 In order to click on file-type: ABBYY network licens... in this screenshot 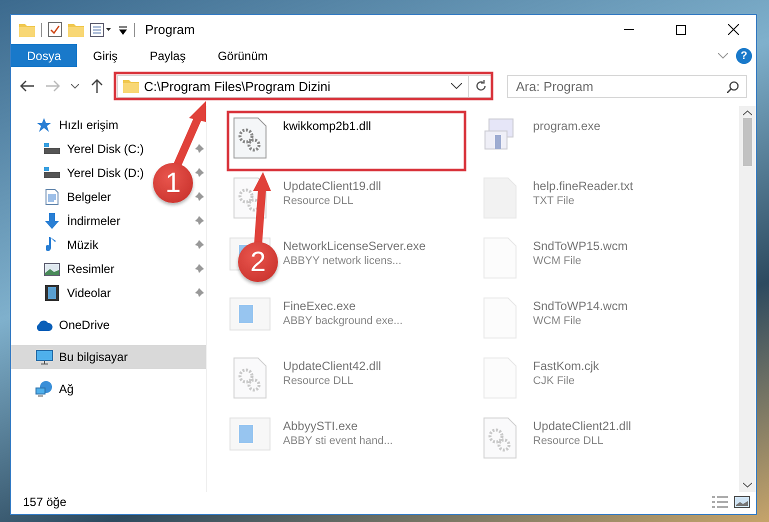, I will do `click(342, 261)`.